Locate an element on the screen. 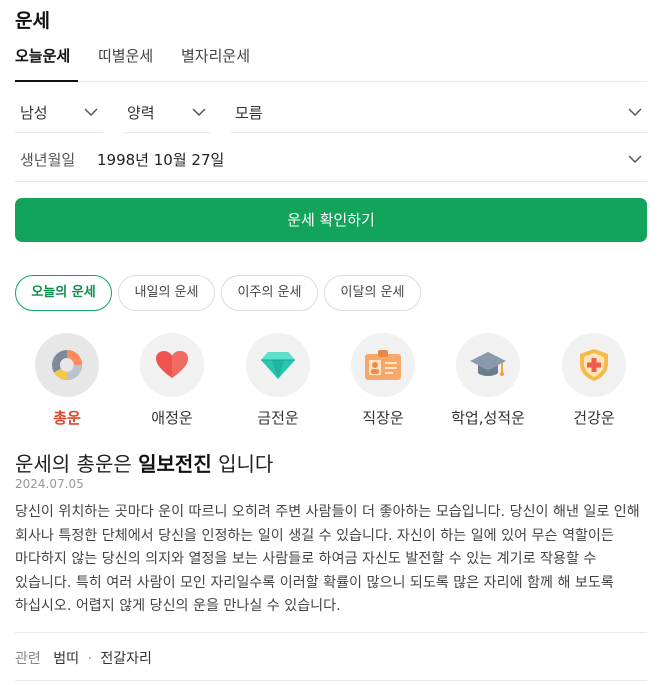 Image resolution: width=666 pixels, height=685 pixels. gender-select: 남성 is located at coordinates (59, 113).